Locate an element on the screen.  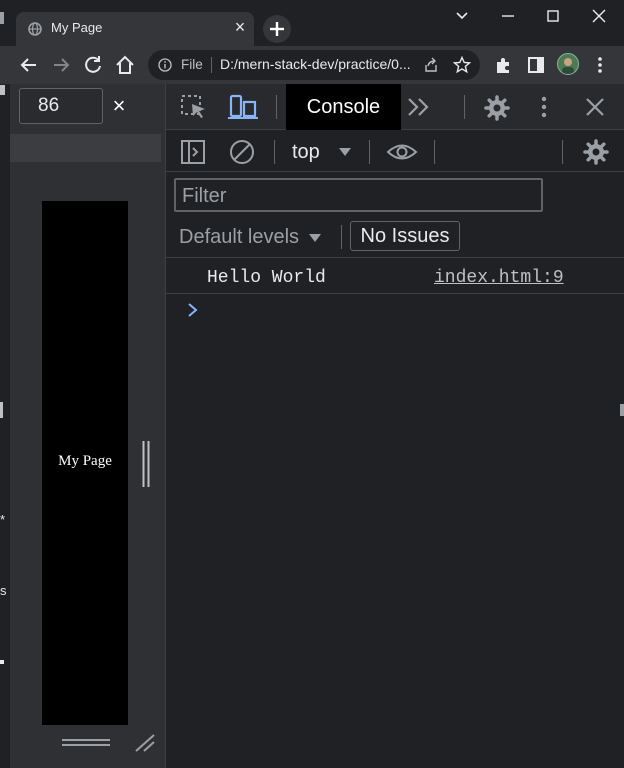
new-tab-button is located at coordinates (277, 29).